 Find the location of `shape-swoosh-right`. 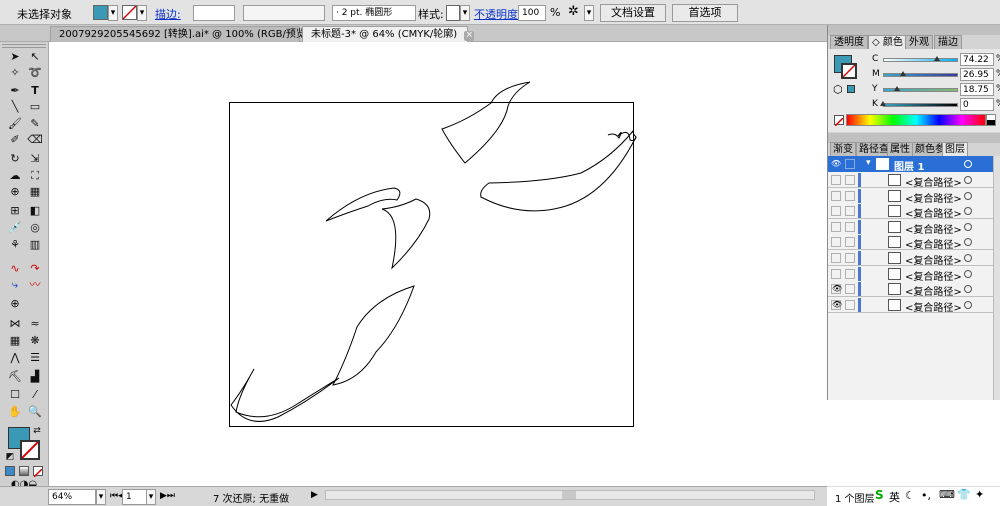

shape-swoosh-right is located at coordinates (558, 170).